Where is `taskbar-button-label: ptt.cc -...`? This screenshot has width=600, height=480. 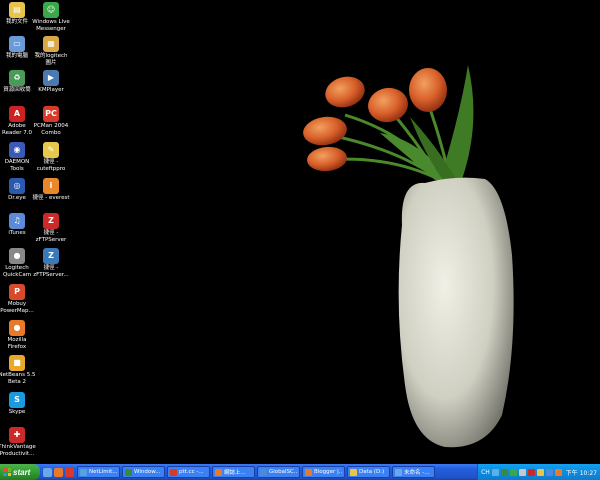
taskbar-button-label: ptt.cc -... is located at coordinates (191, 472).